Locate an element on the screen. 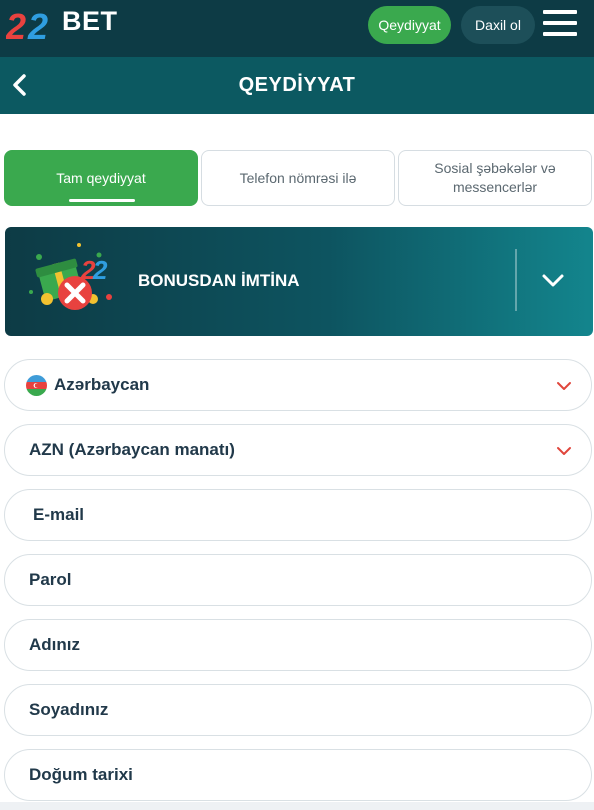  login-button: Daxil ol is located at coordinates (498, 25).